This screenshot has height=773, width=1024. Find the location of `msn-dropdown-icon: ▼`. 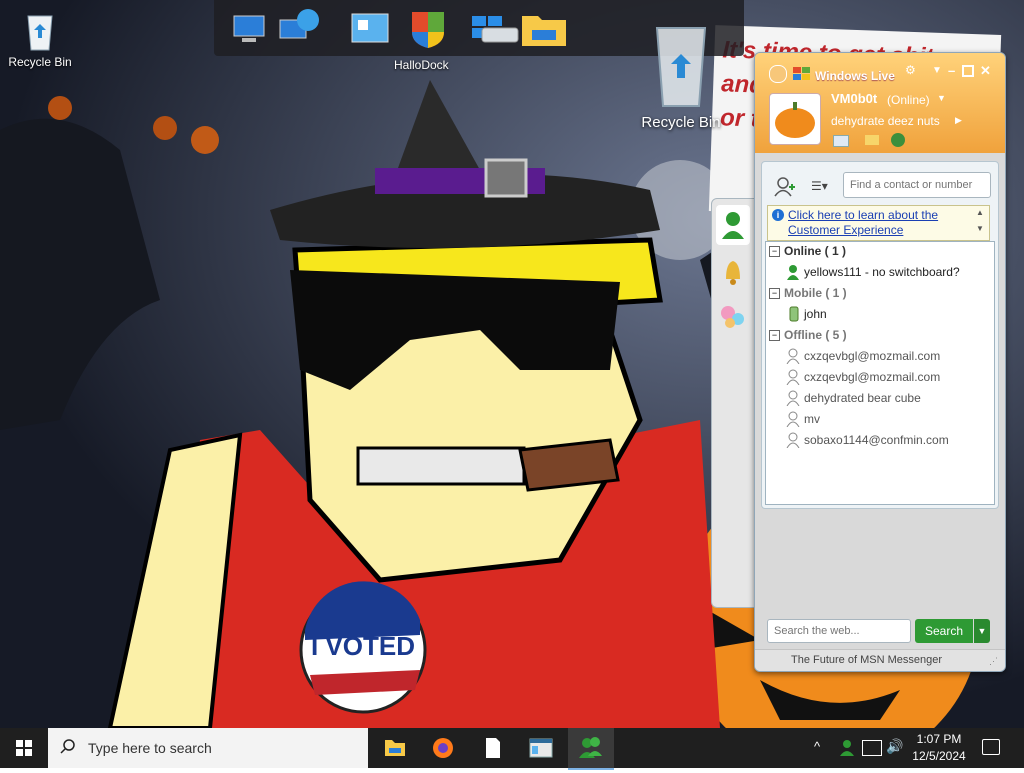

msn-dropdown-icon: ▼ is located at coordinates (937, 70).